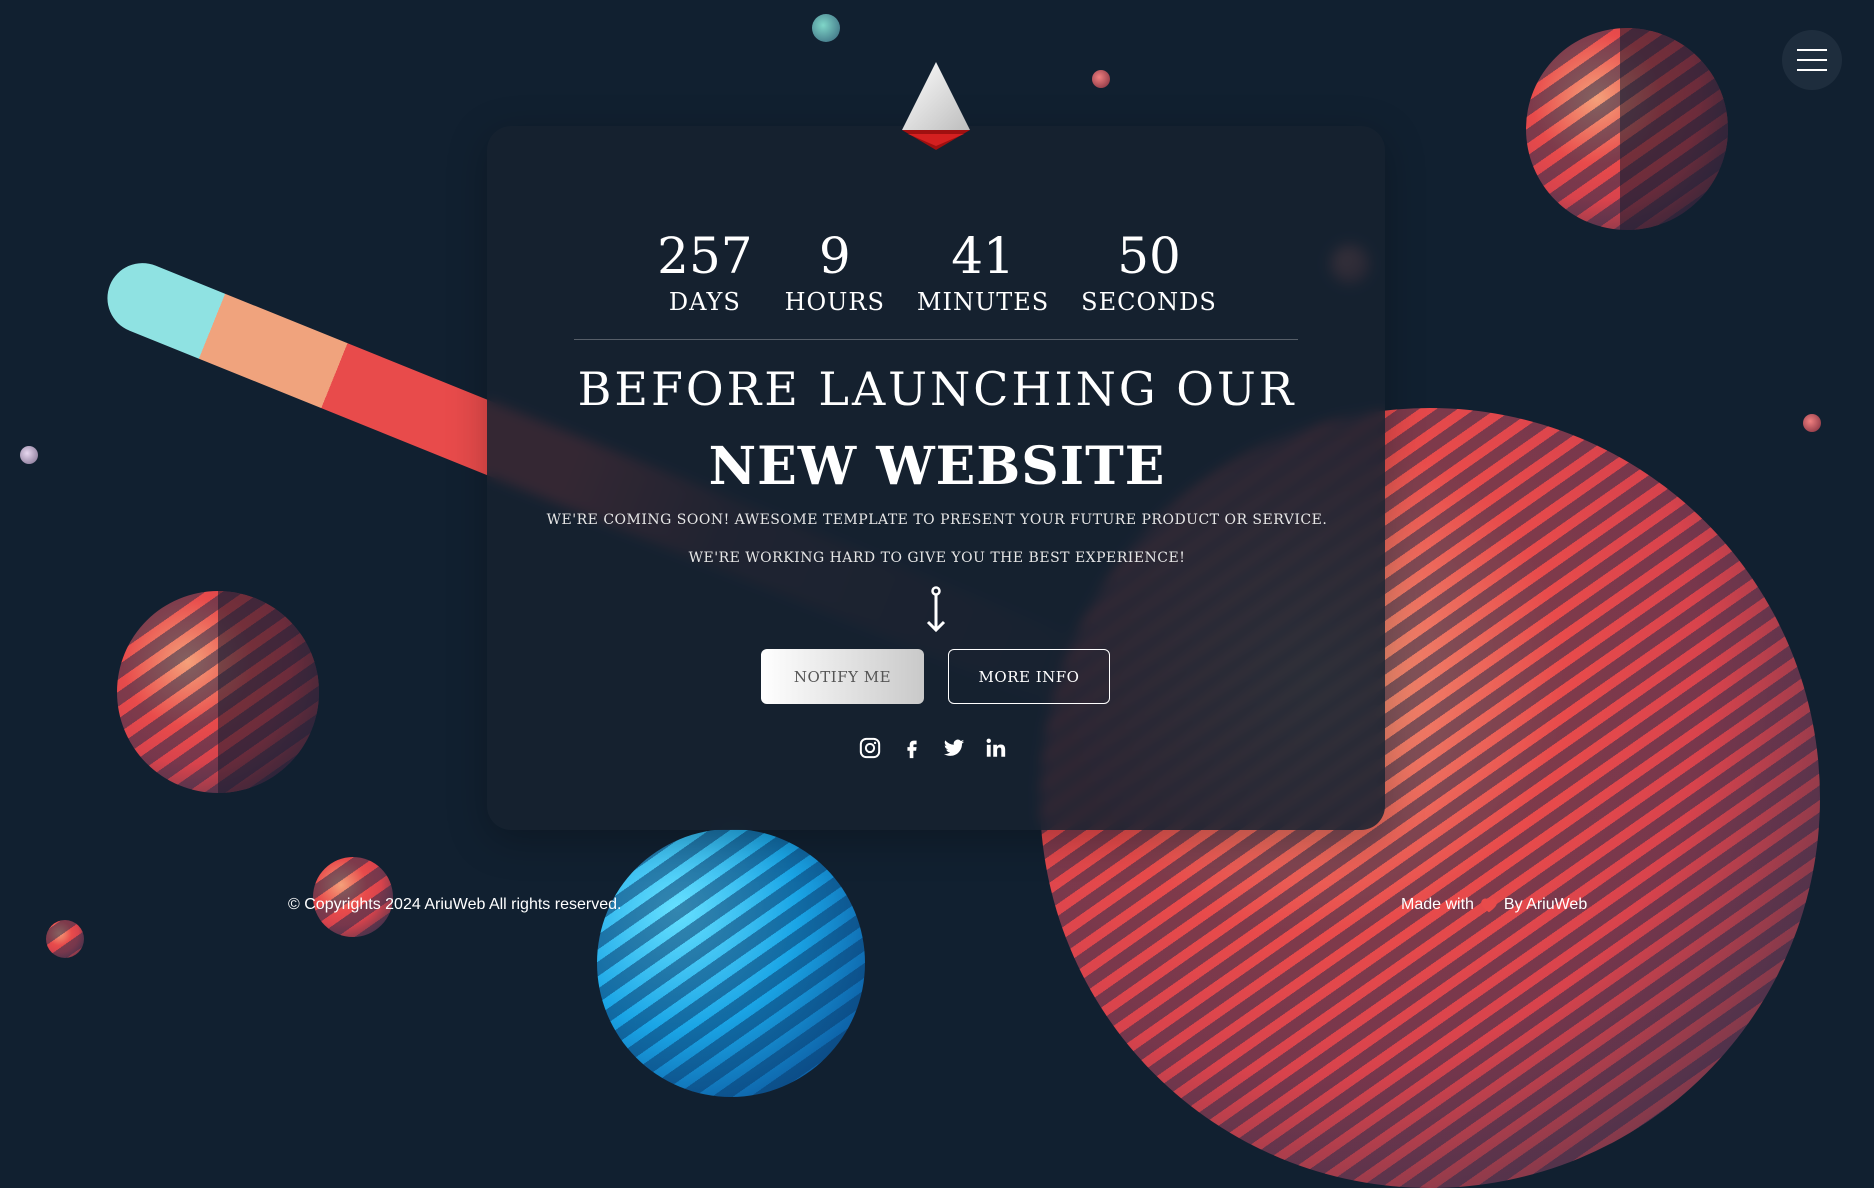  I want to click on logo-icon, so click(936, 106).